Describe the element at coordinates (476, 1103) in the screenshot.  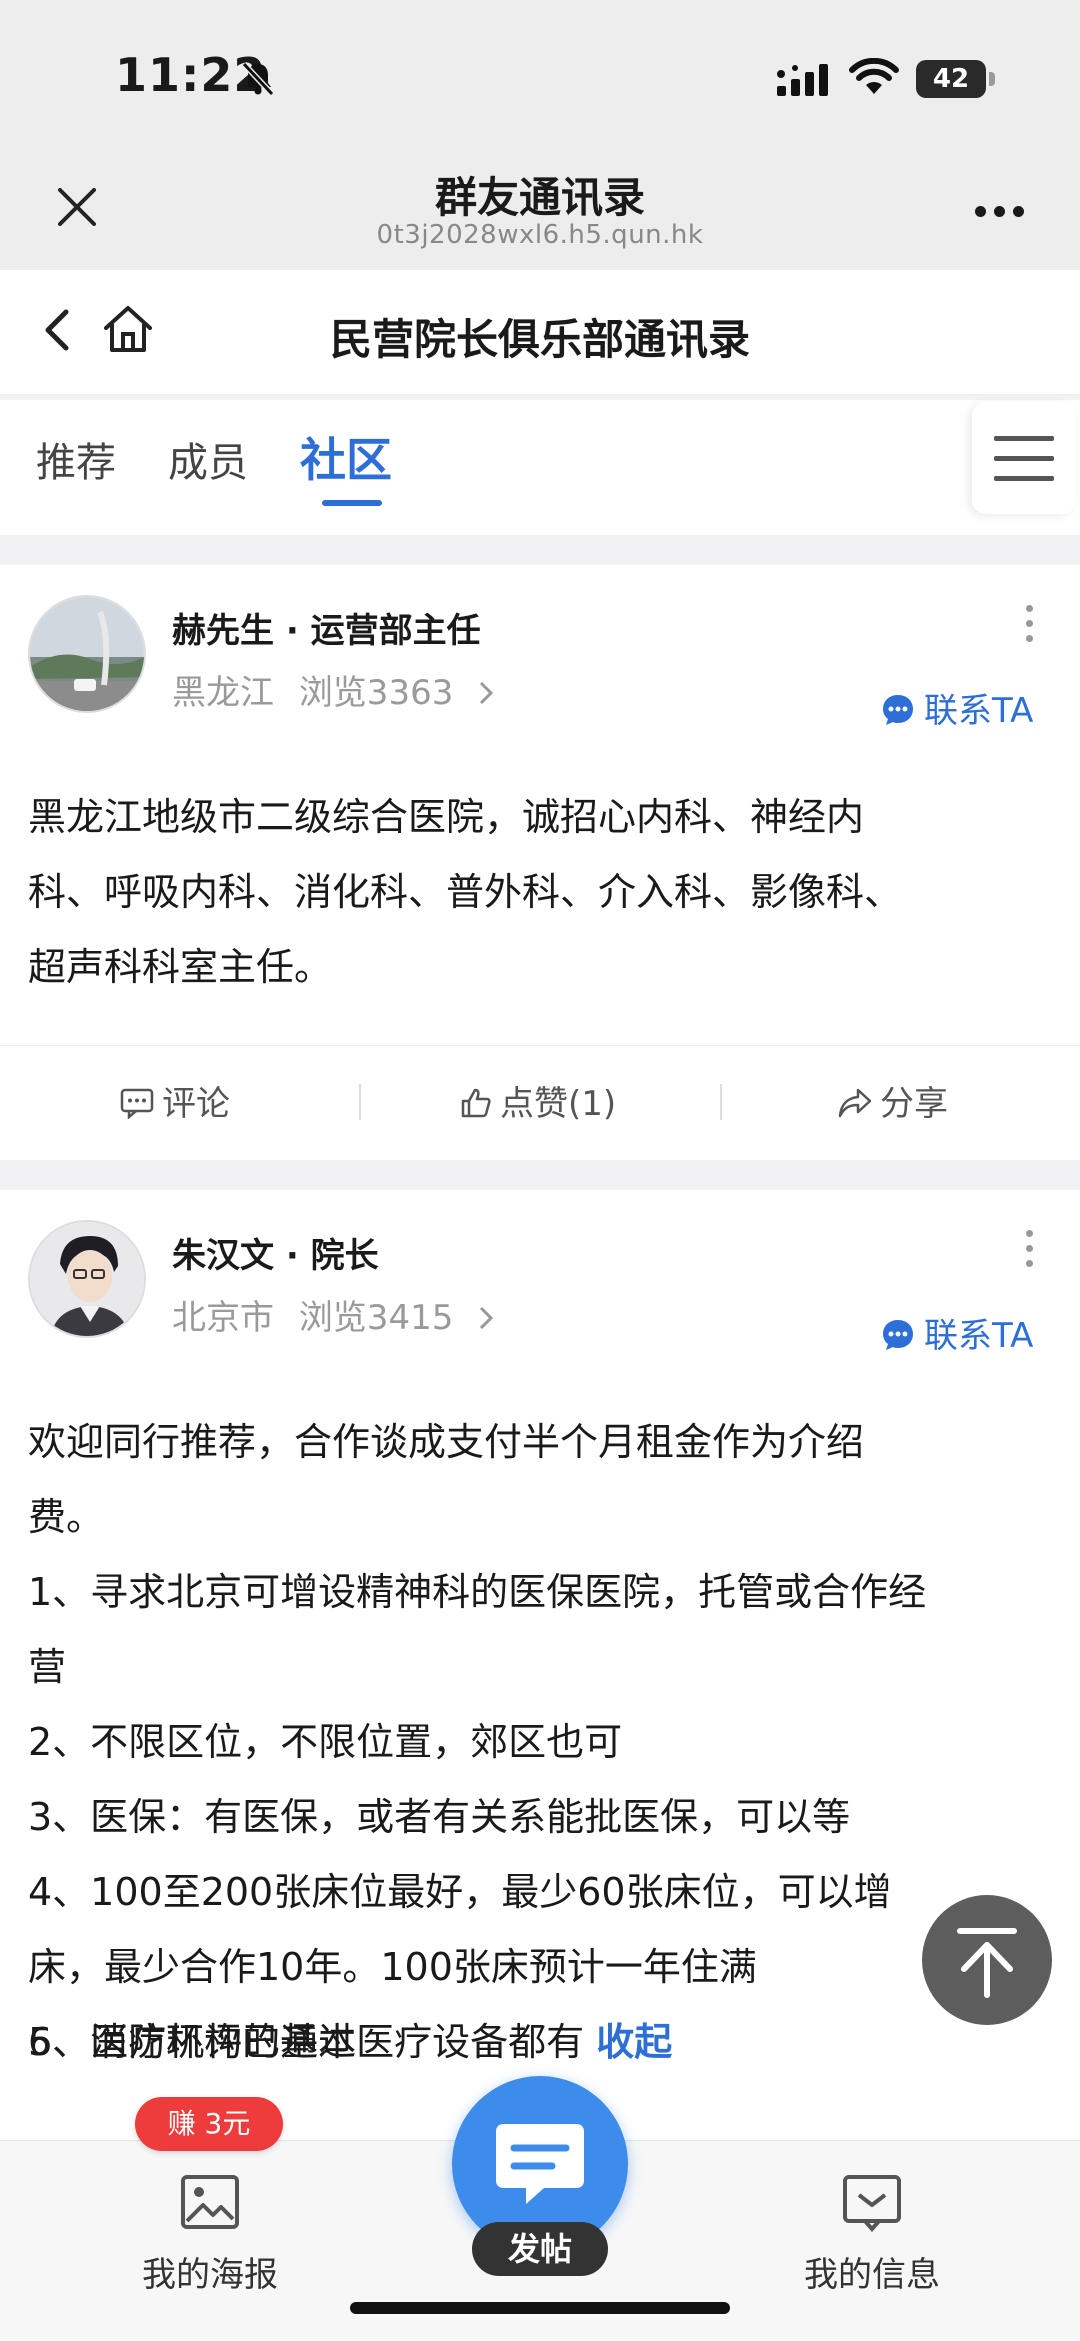
I see `thumbs-up-icon` at that location.